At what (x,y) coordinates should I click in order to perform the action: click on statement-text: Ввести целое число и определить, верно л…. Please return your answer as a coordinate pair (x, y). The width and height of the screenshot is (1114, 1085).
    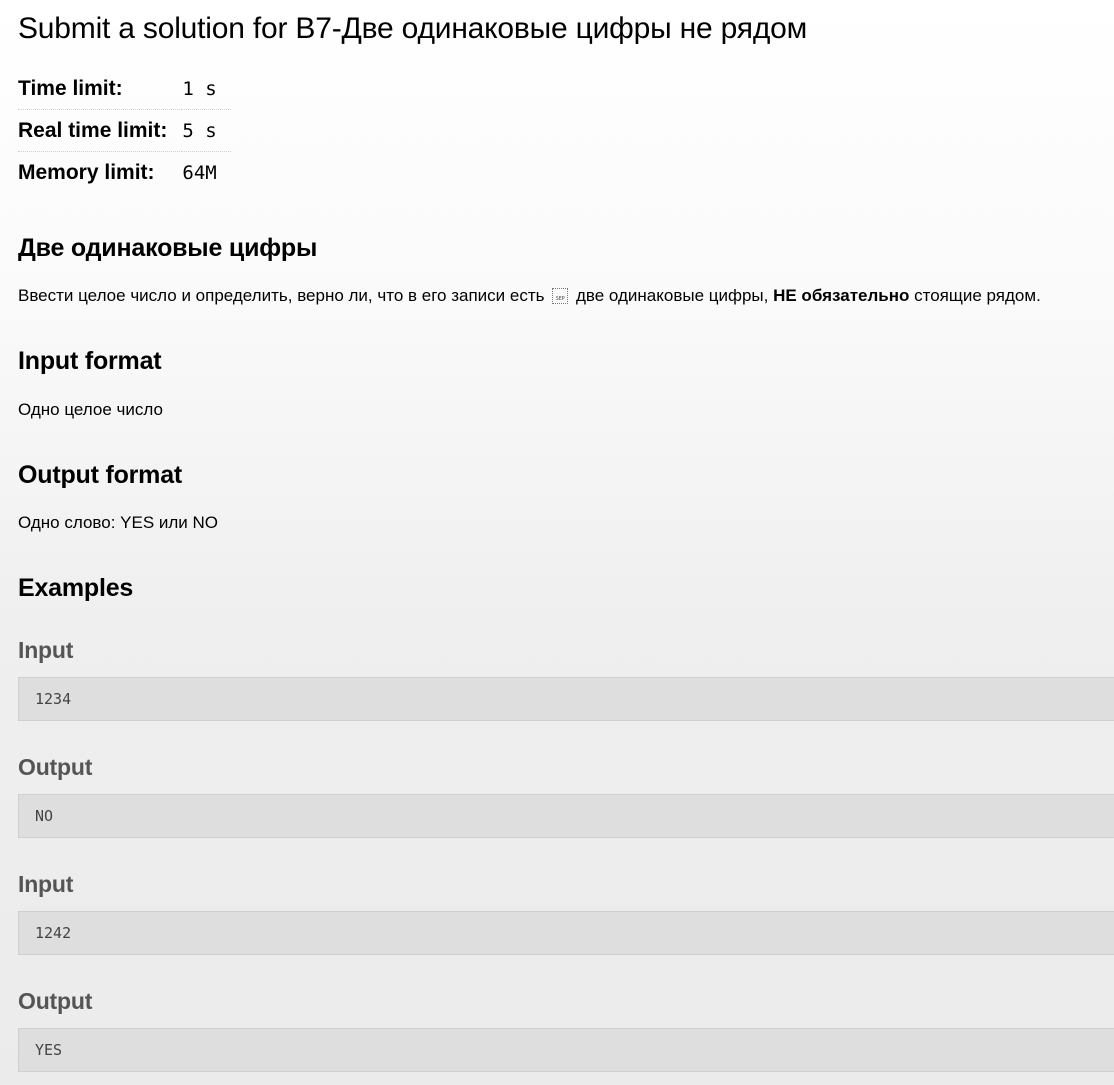
    Looking at the image, I should click on (529, 296).